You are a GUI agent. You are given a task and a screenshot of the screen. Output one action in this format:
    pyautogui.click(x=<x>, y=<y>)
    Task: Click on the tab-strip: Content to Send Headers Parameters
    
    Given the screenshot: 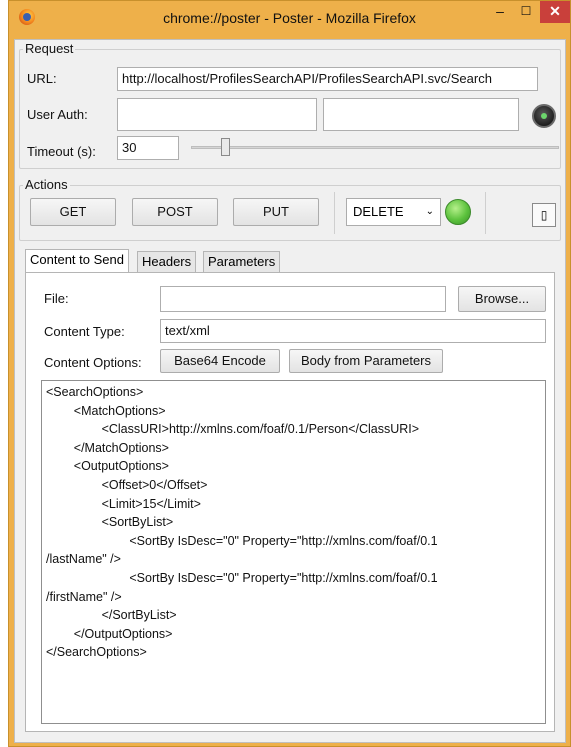 What is the action you would take?
    pyautogui.click(x=290, y=261)
    